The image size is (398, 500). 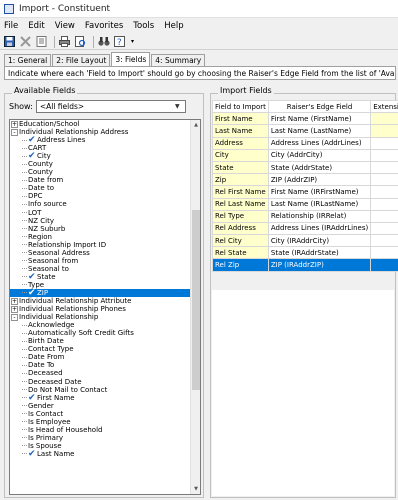 What do you see at coordinates (132, 41) in the screenshot?
I see `chevron-down-icon: ▾` at bounding box center [132, 41].